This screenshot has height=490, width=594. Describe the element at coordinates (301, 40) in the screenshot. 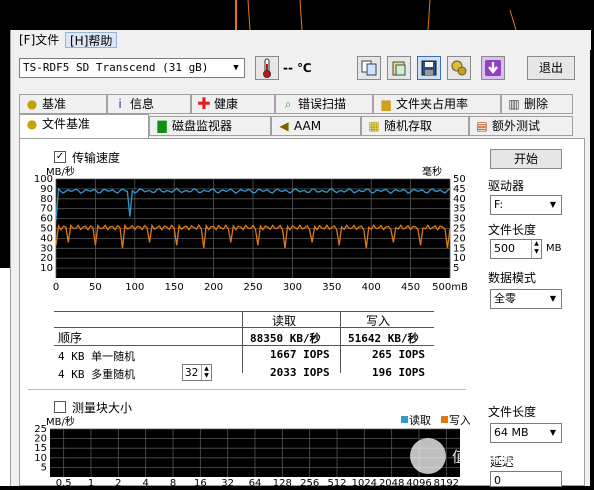

I see `menu-bar: [F]文件 [H]帮助` at that location.